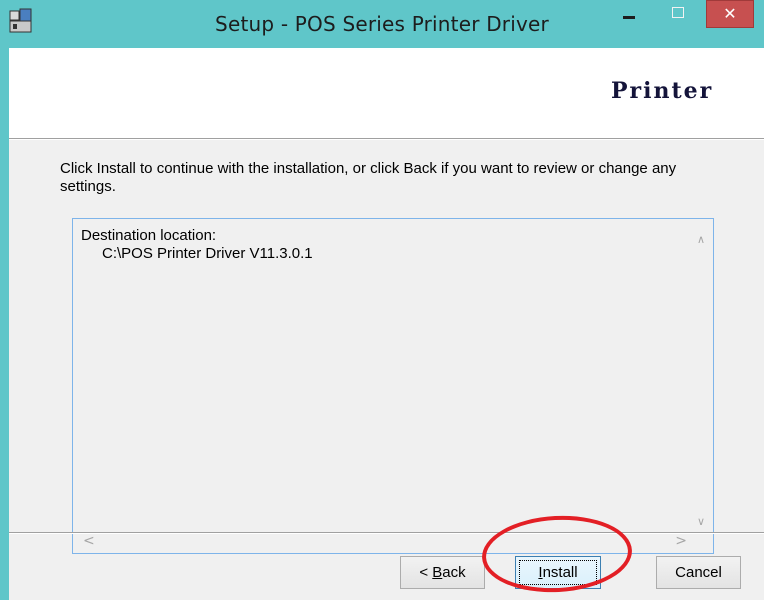  I want to click on back-button-hotkey: B, so click(437, 572).